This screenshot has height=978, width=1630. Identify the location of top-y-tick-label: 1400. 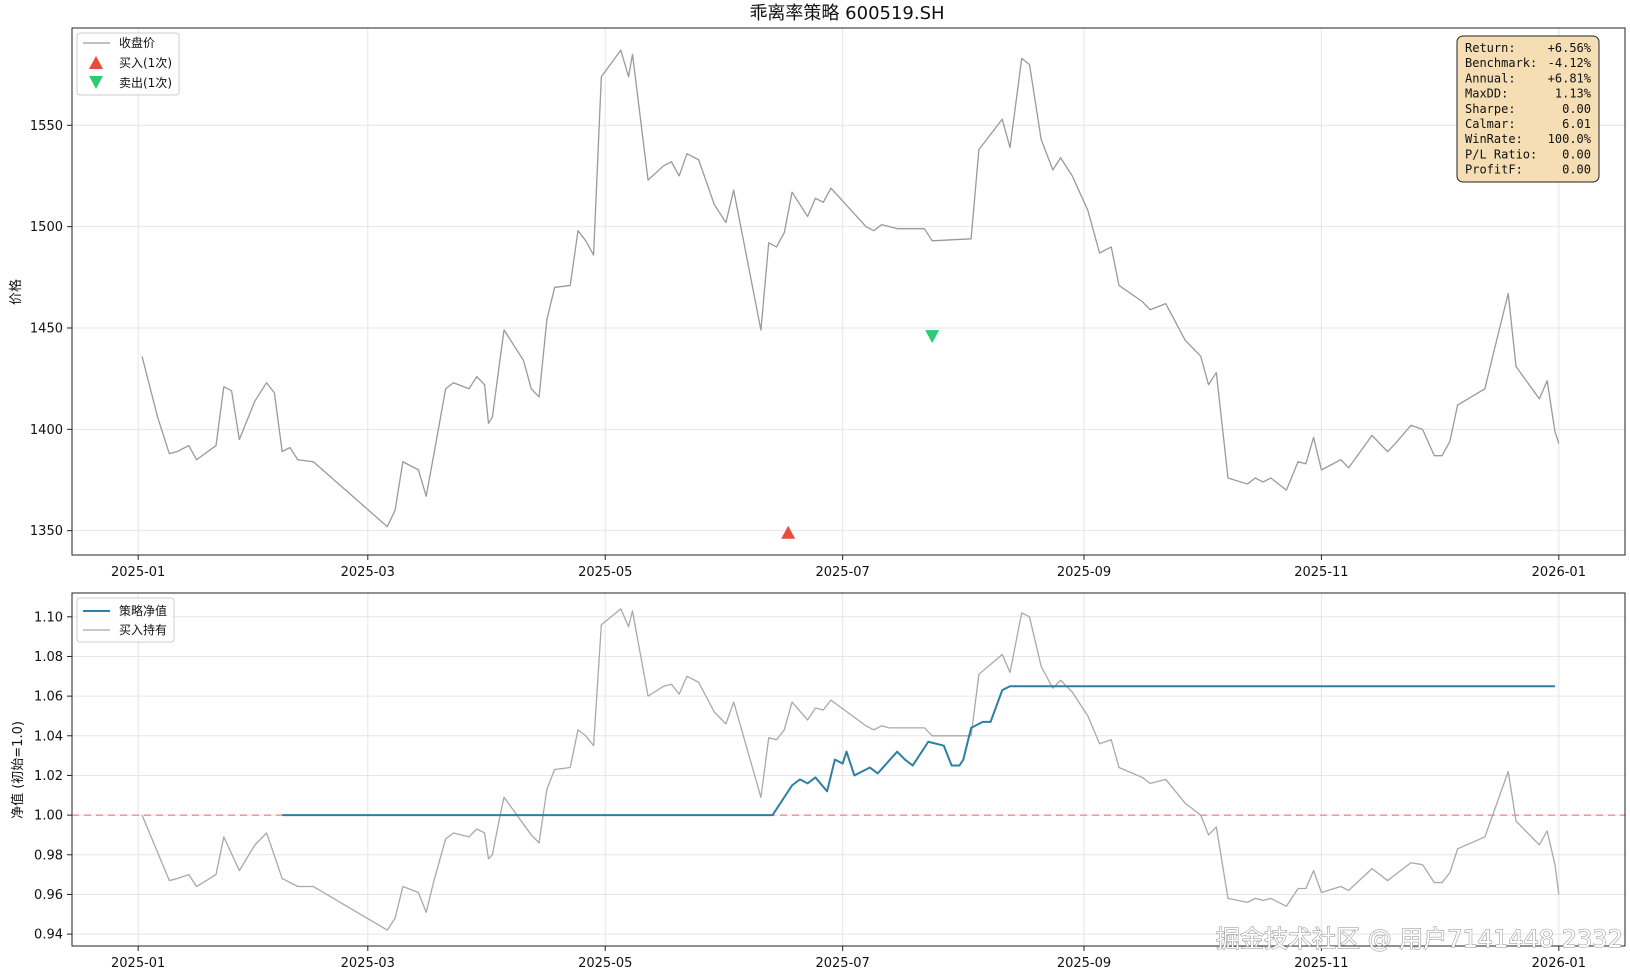
(46, 430).